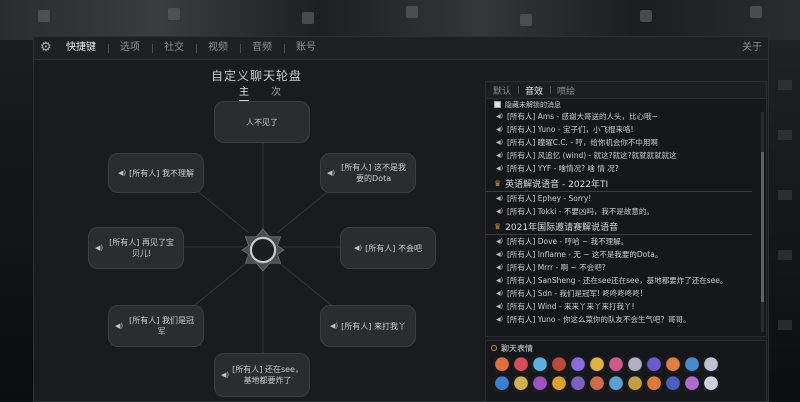 The width and height of the screenshot is (800, 402). I want to click on wheel-slot-right: ◀) [所有人] 不会吧, so click(388, 248).